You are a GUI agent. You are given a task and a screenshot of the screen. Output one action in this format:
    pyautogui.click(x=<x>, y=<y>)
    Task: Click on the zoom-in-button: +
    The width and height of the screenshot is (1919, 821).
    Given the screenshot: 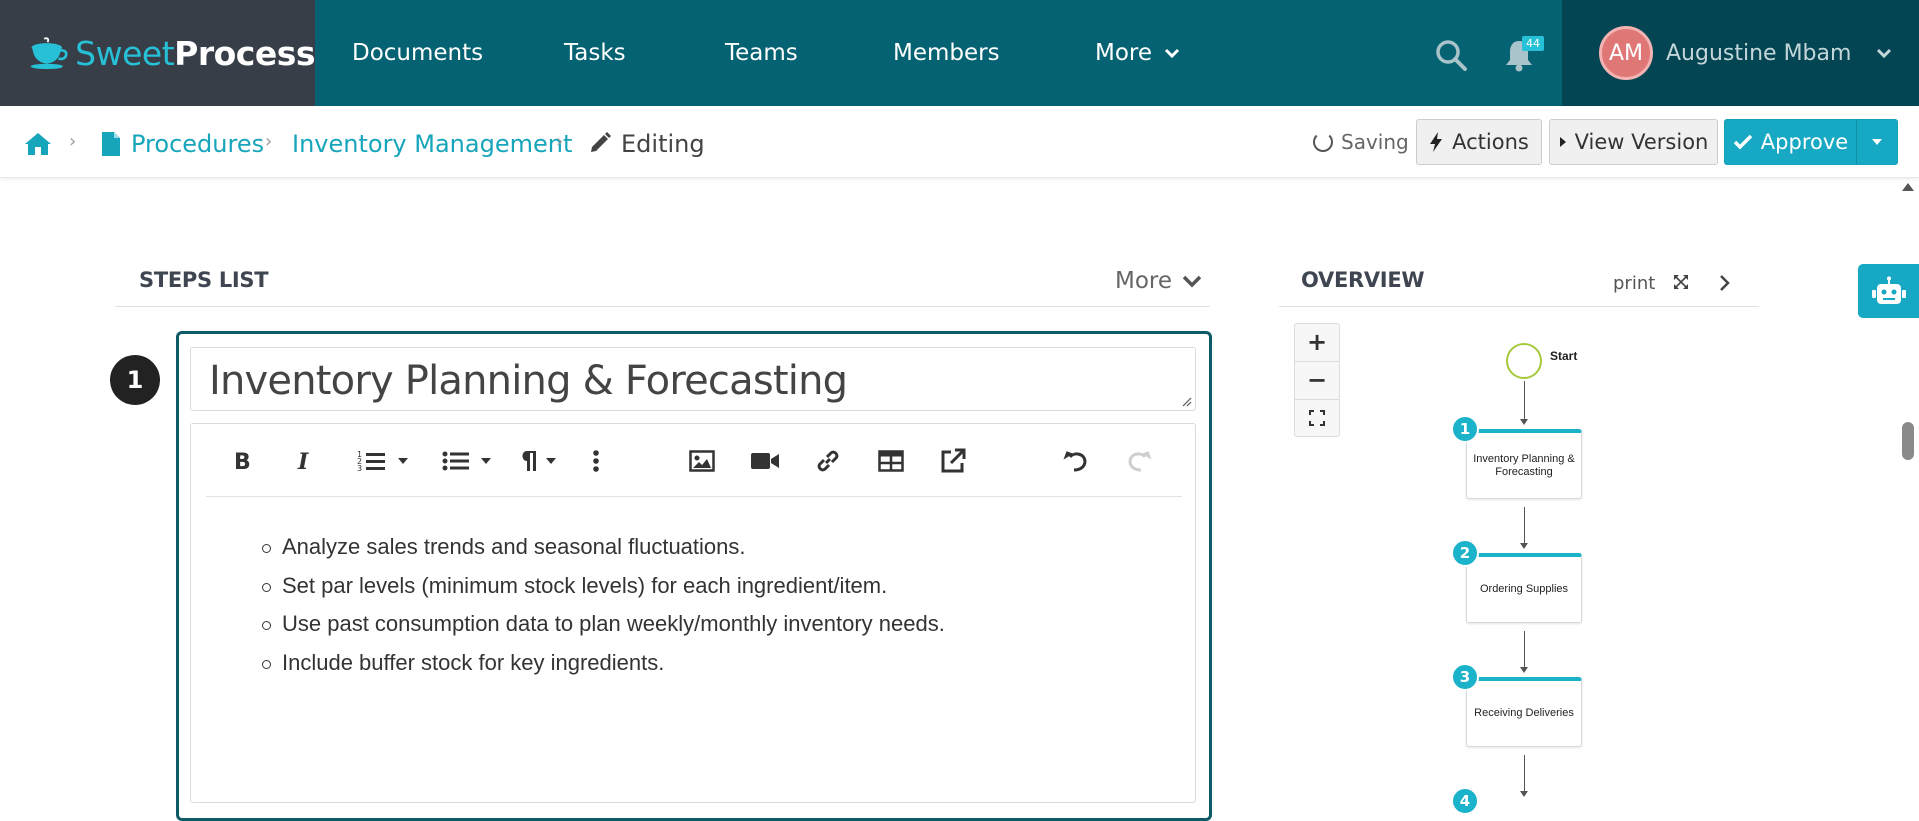 What is the action you would take?
    pyautogui.click(x=1317, y=342)
    